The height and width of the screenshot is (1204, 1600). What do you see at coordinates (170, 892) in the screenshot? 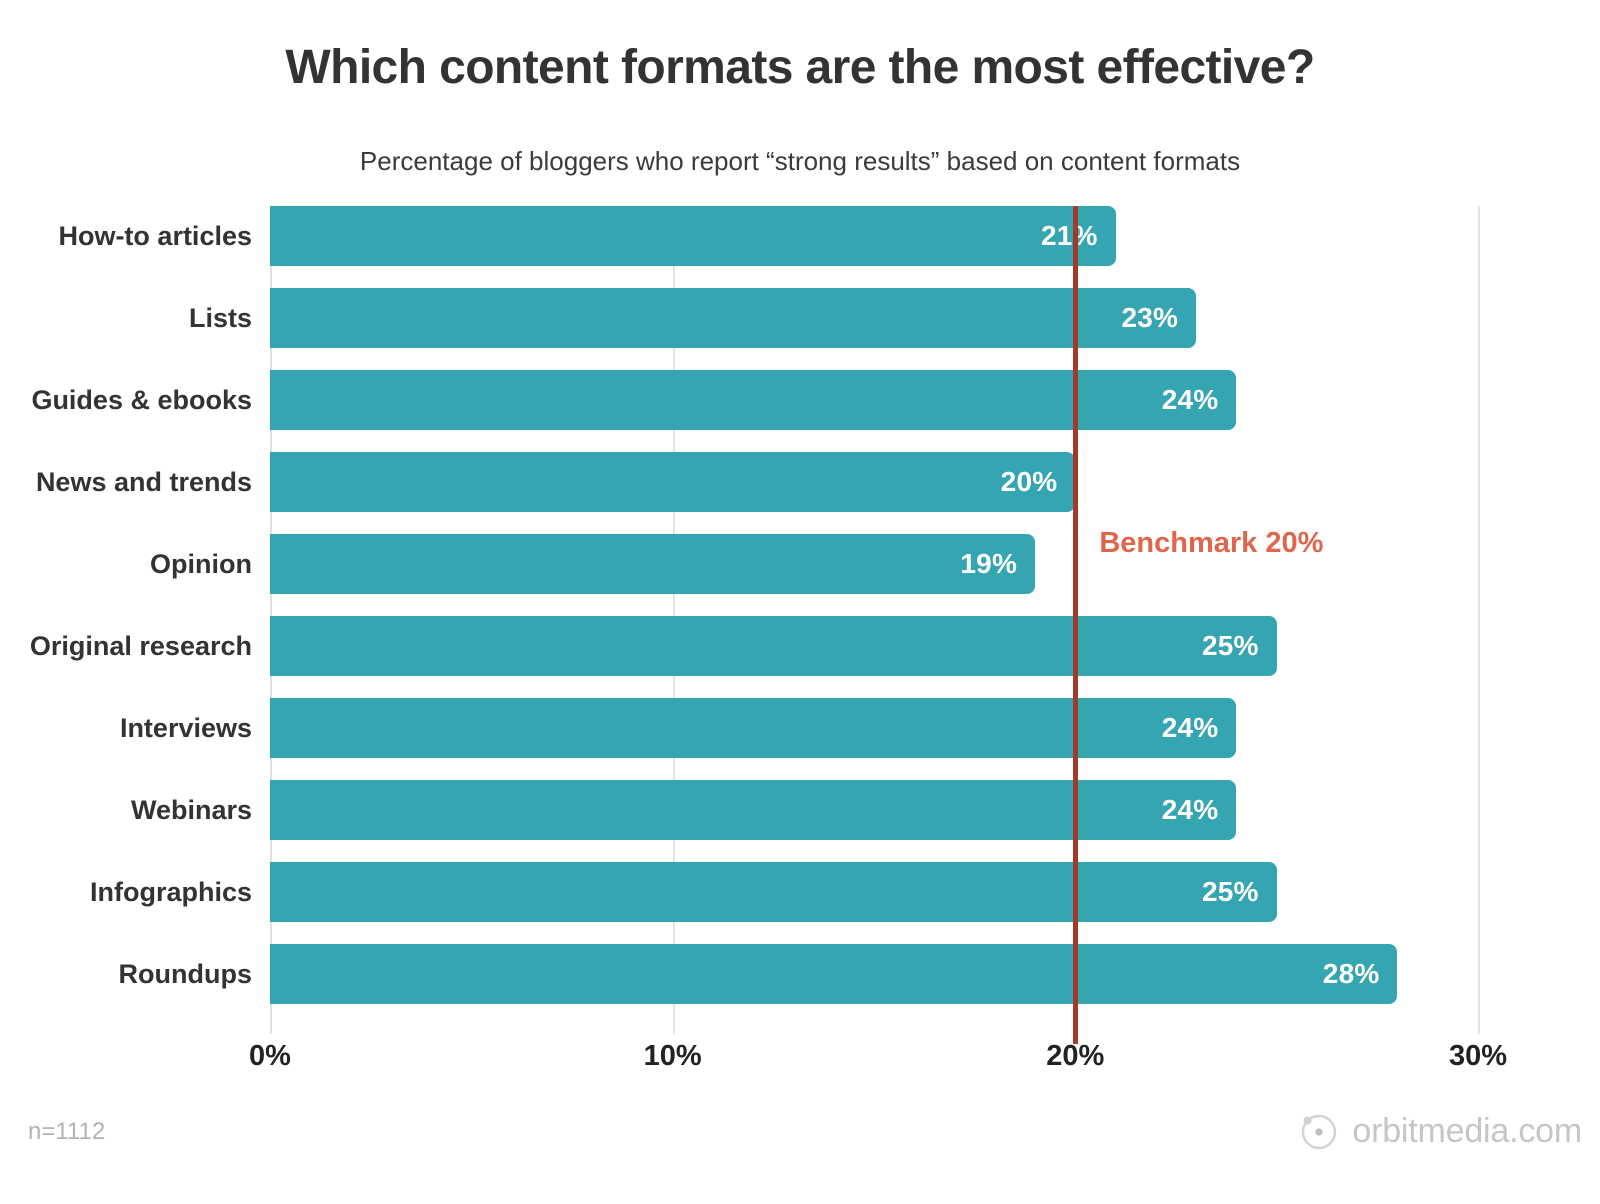
I see `y-axis-label-infographics: Infographics` at bounding box center [170, 892].